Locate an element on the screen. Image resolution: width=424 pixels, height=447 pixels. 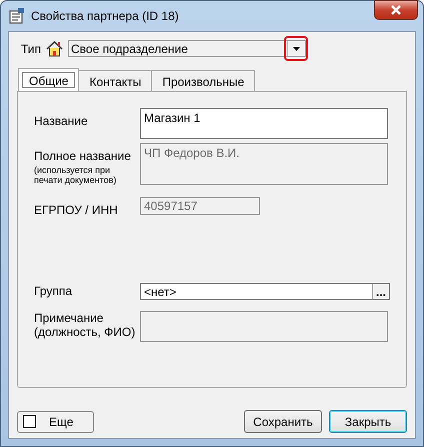
close-icon is located at coordinates (396, 10).